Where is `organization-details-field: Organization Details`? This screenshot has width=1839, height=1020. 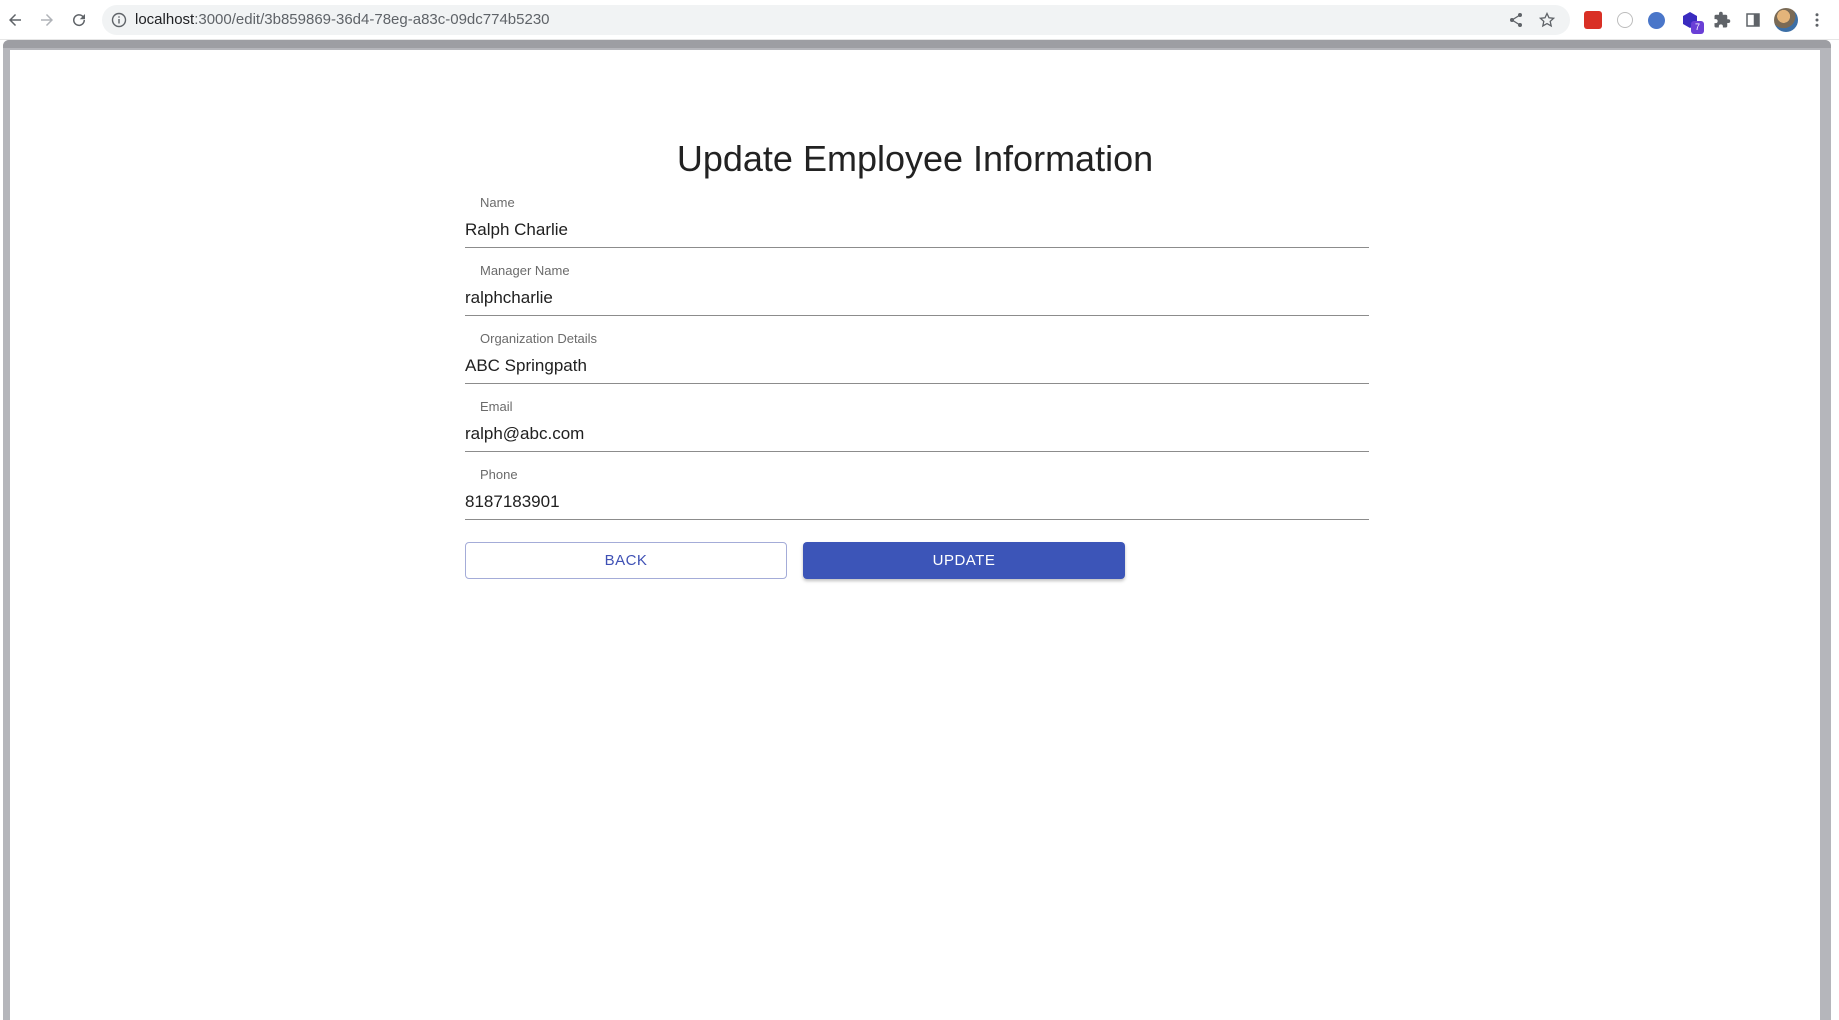
organization-details-field: Organization Details is located at coordinates (917, 359).